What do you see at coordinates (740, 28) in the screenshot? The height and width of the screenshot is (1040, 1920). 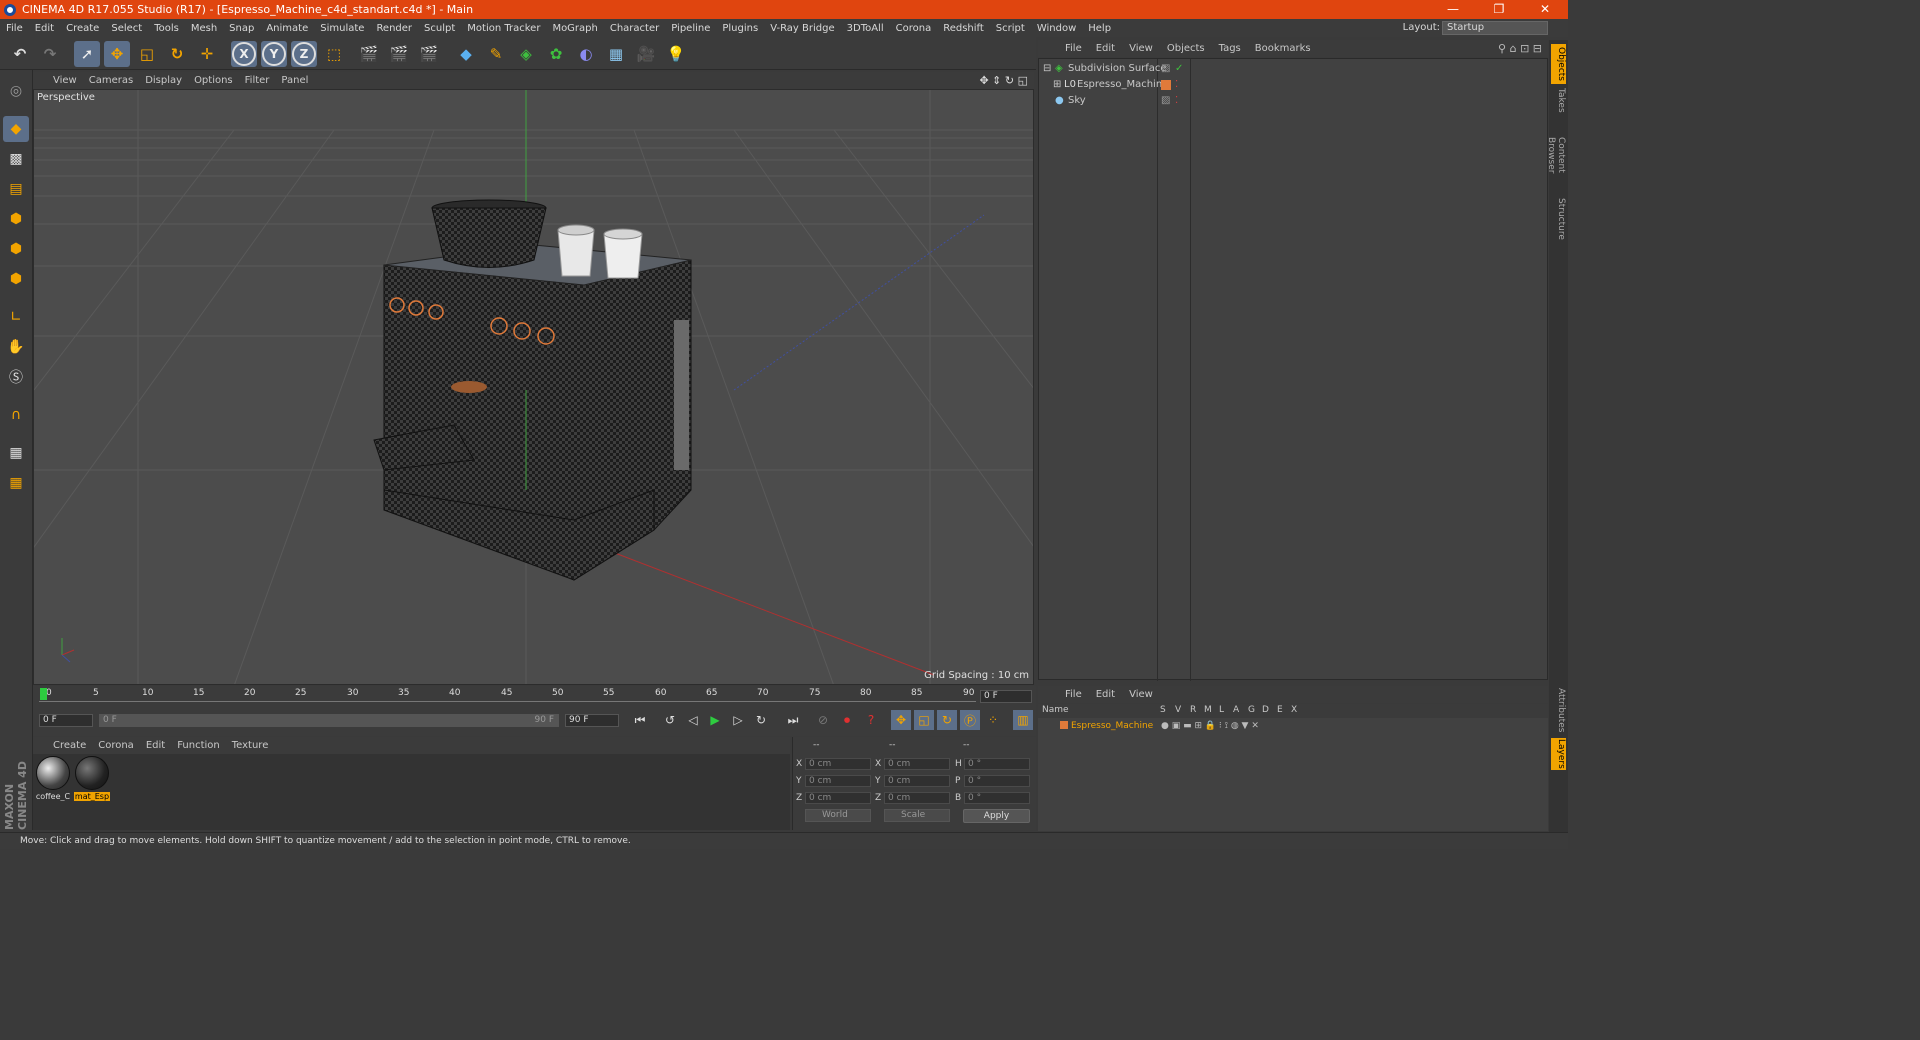 I see `menu-plugins: Plugins` at bounding box center [740, 28].